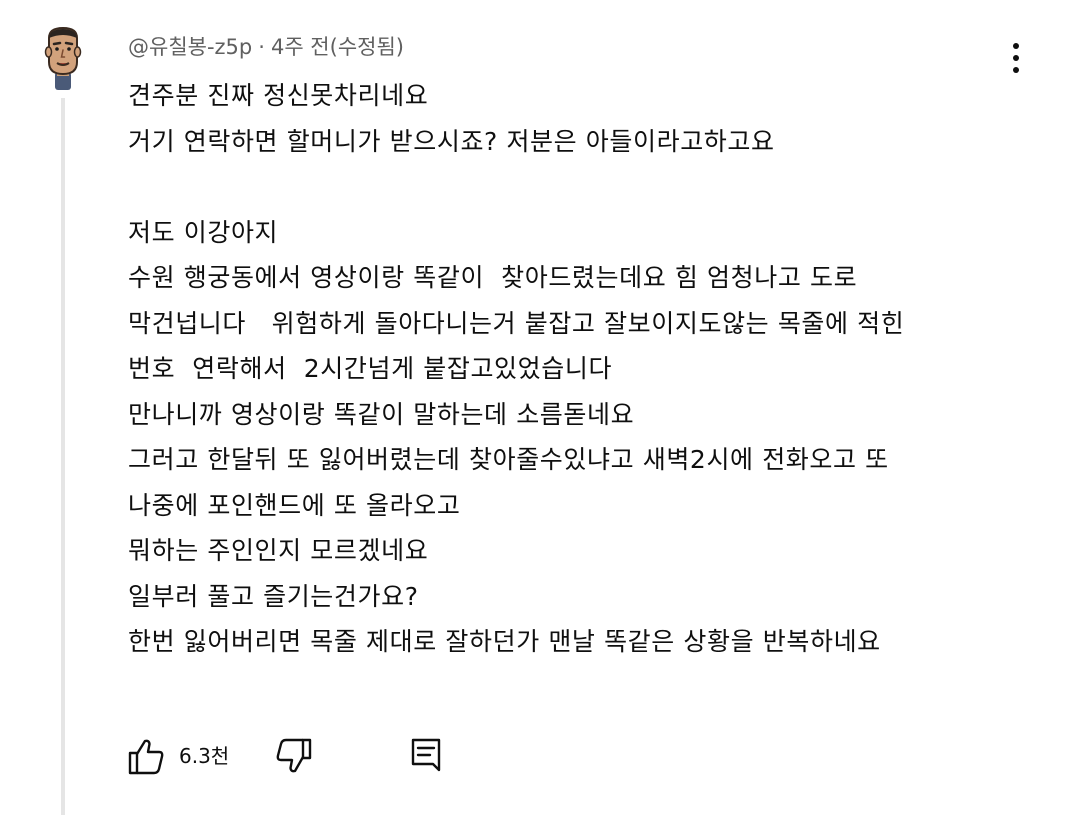 The image size is (1080, 815). Describe the element at coordinates (63, 456) in the screenshot. I see `thread-line` at that location.